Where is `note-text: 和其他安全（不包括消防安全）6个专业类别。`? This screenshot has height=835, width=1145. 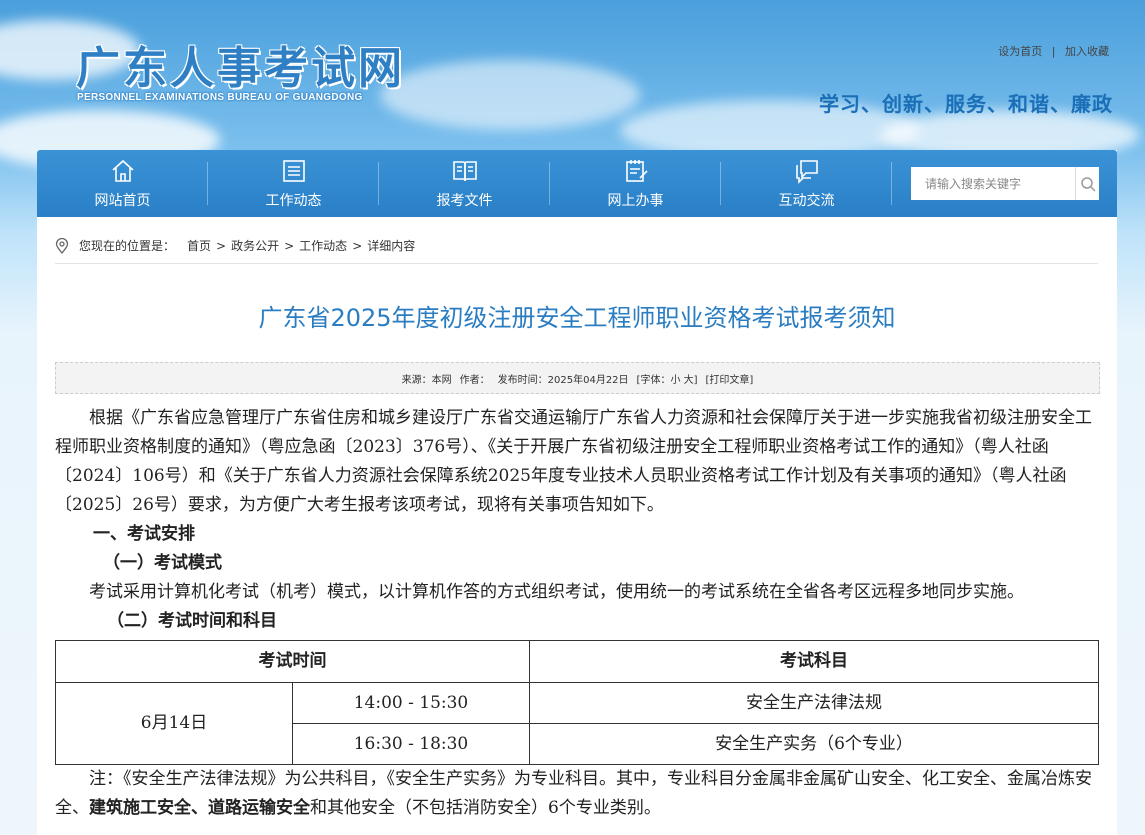 note-text: 和其他安全（不包括消防安全）6个专业类别。 is located at coordinates (485, 808).